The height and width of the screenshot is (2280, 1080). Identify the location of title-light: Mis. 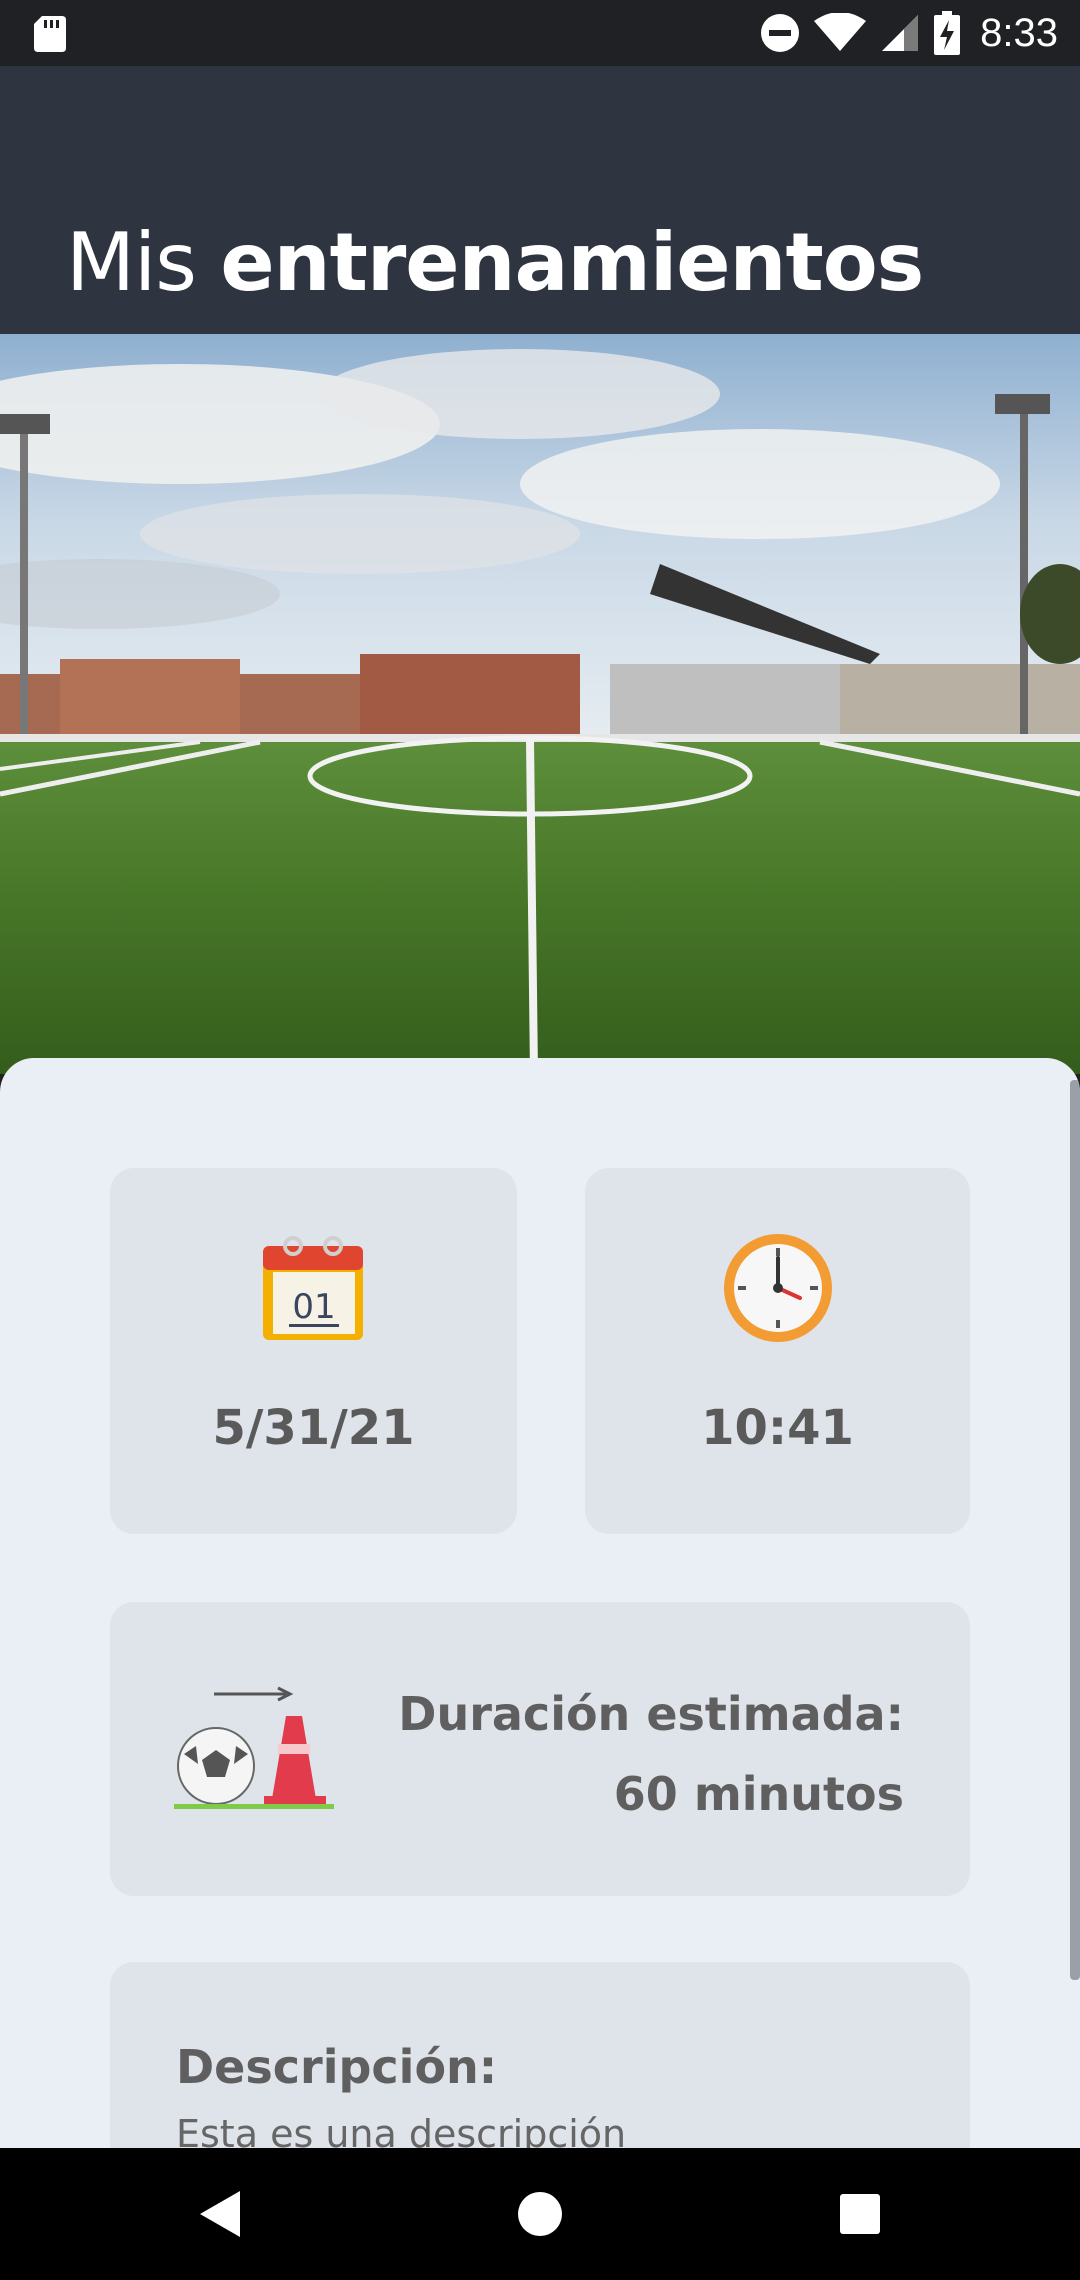
(131, 262).